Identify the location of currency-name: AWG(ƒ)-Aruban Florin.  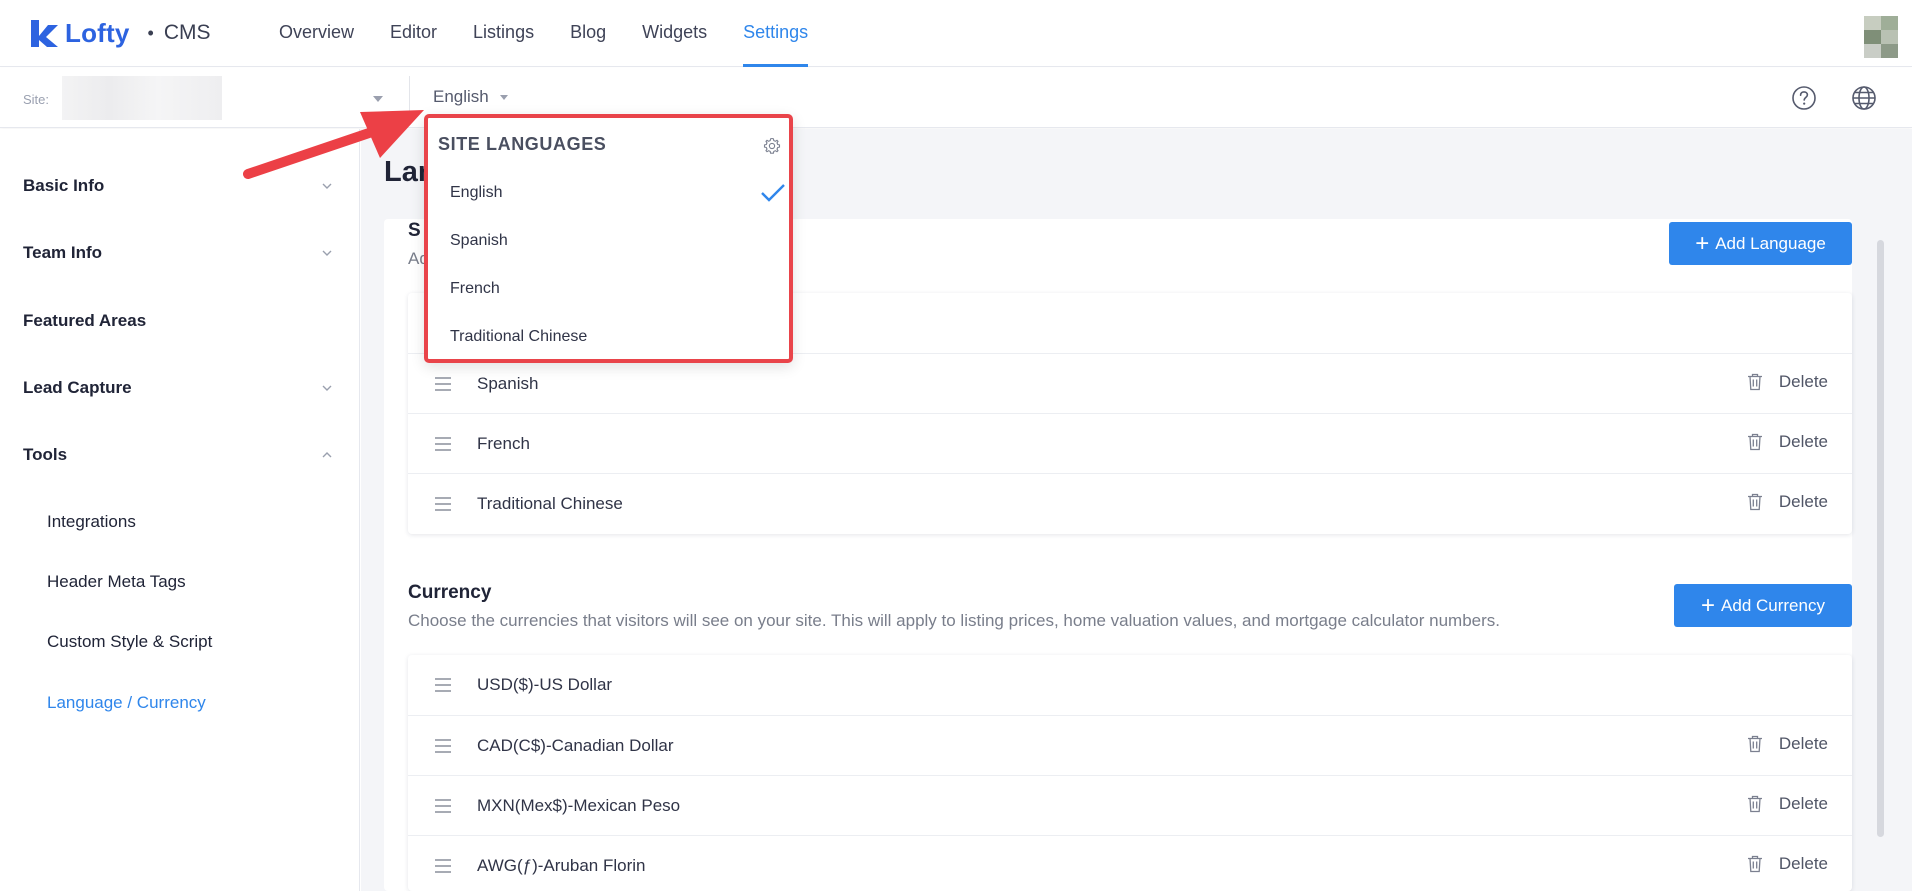
(561, 865).